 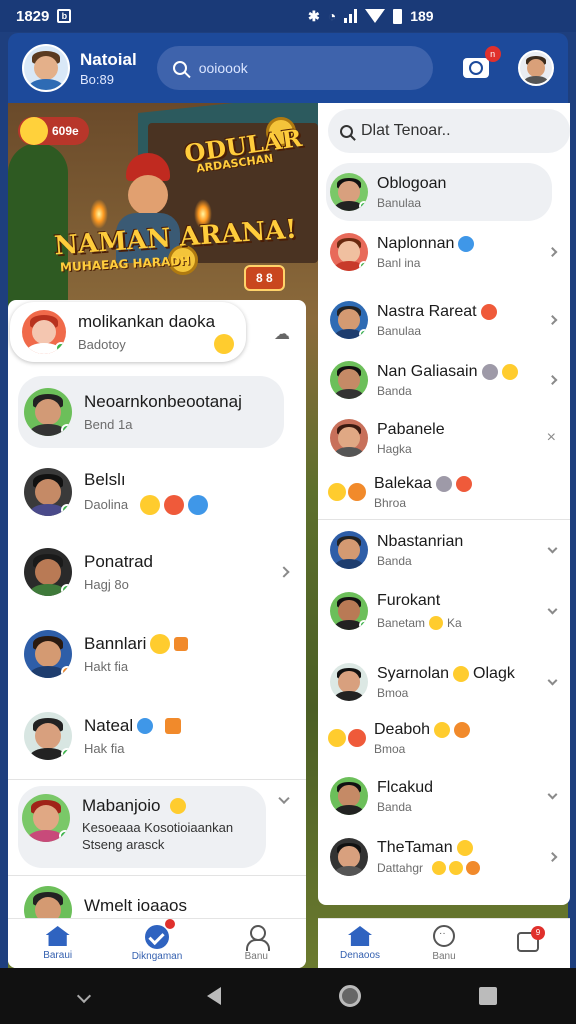 I want to click on nav-circle-label: Banu, so click(x=444, y=956).